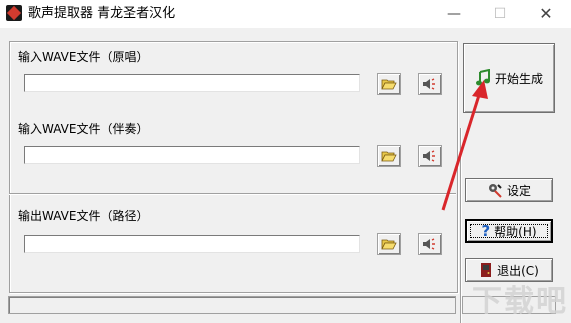 The width and height of the screenshot is (571, 323). Describe the element at coordinates (83, 216) in the screenshot. I see `output-wave-label: 输出WAVE文件（路径）` at that location.